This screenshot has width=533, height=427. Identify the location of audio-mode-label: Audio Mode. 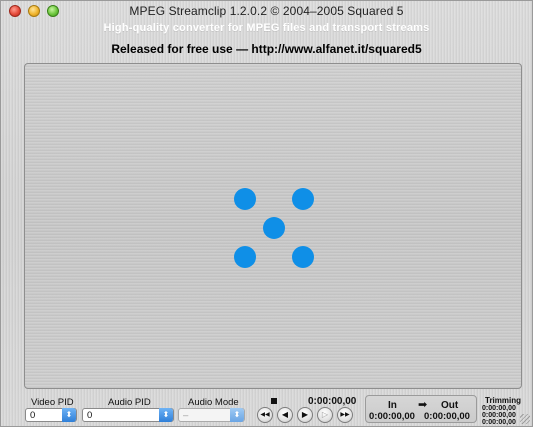
(213, 402).